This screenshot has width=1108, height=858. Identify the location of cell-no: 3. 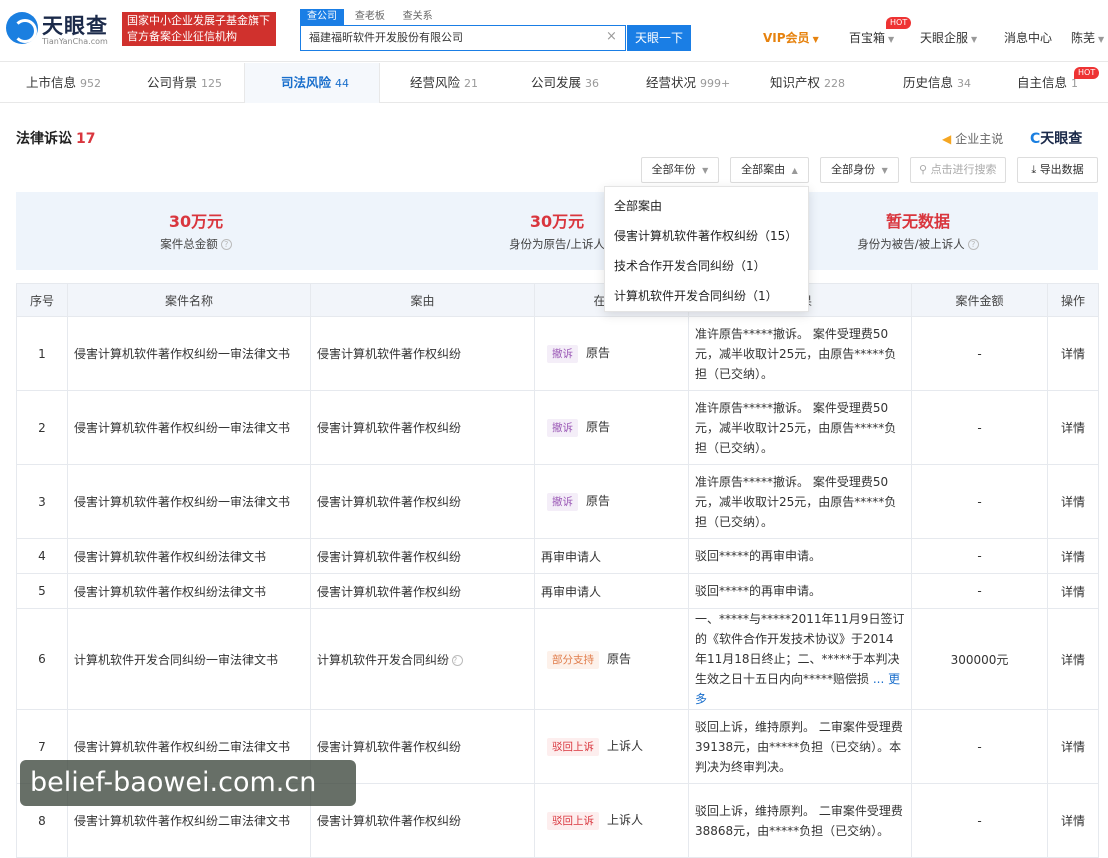
(42, 501).